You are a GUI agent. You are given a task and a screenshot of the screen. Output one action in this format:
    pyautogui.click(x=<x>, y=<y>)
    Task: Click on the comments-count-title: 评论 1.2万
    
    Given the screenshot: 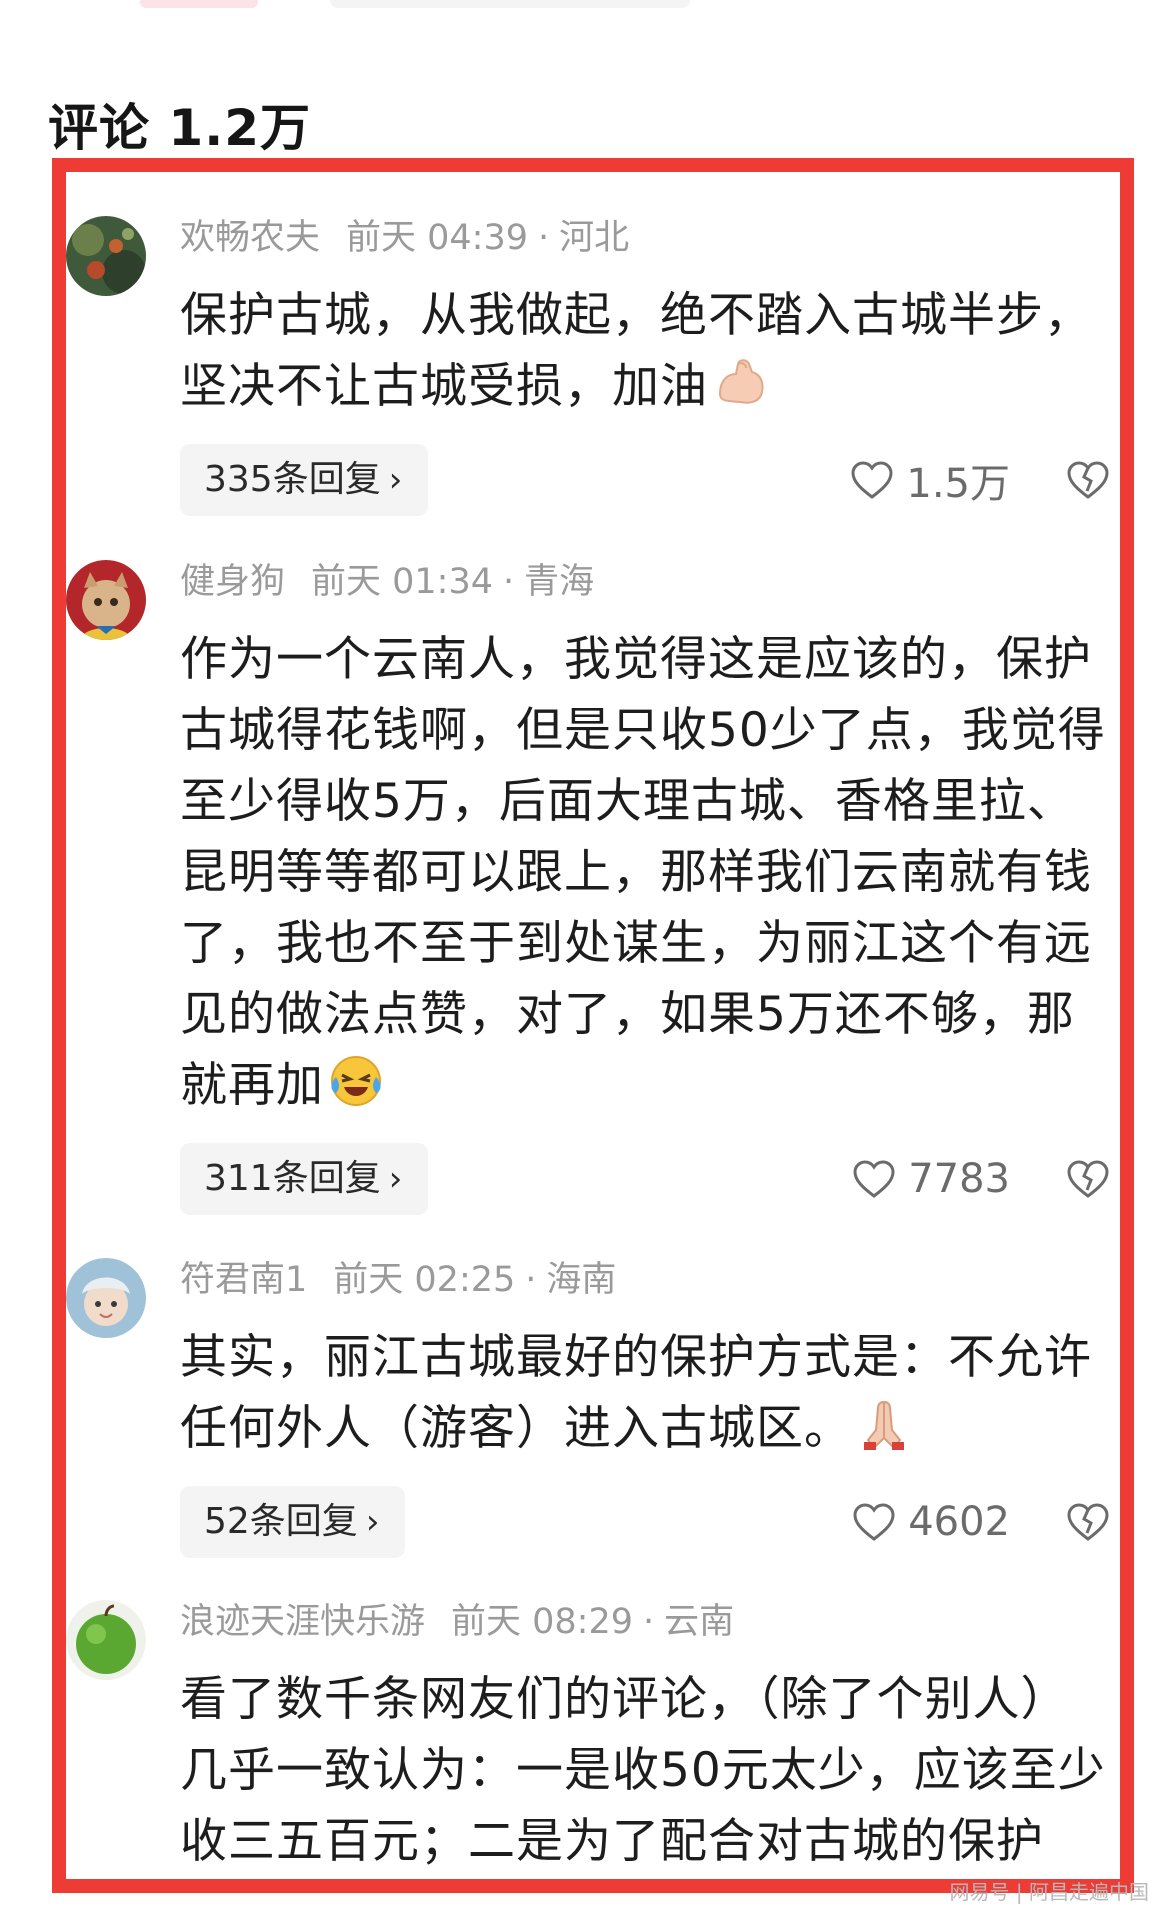 What is the action you would take?
    pyautogui.click(x=179, y=128)
    